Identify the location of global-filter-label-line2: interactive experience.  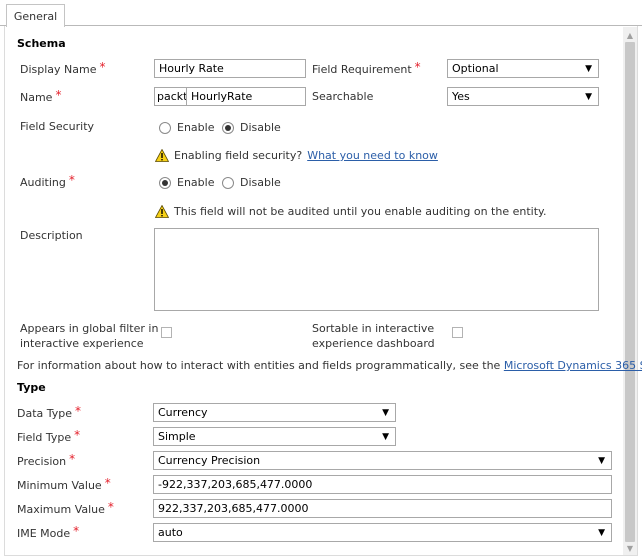
(82, 343).